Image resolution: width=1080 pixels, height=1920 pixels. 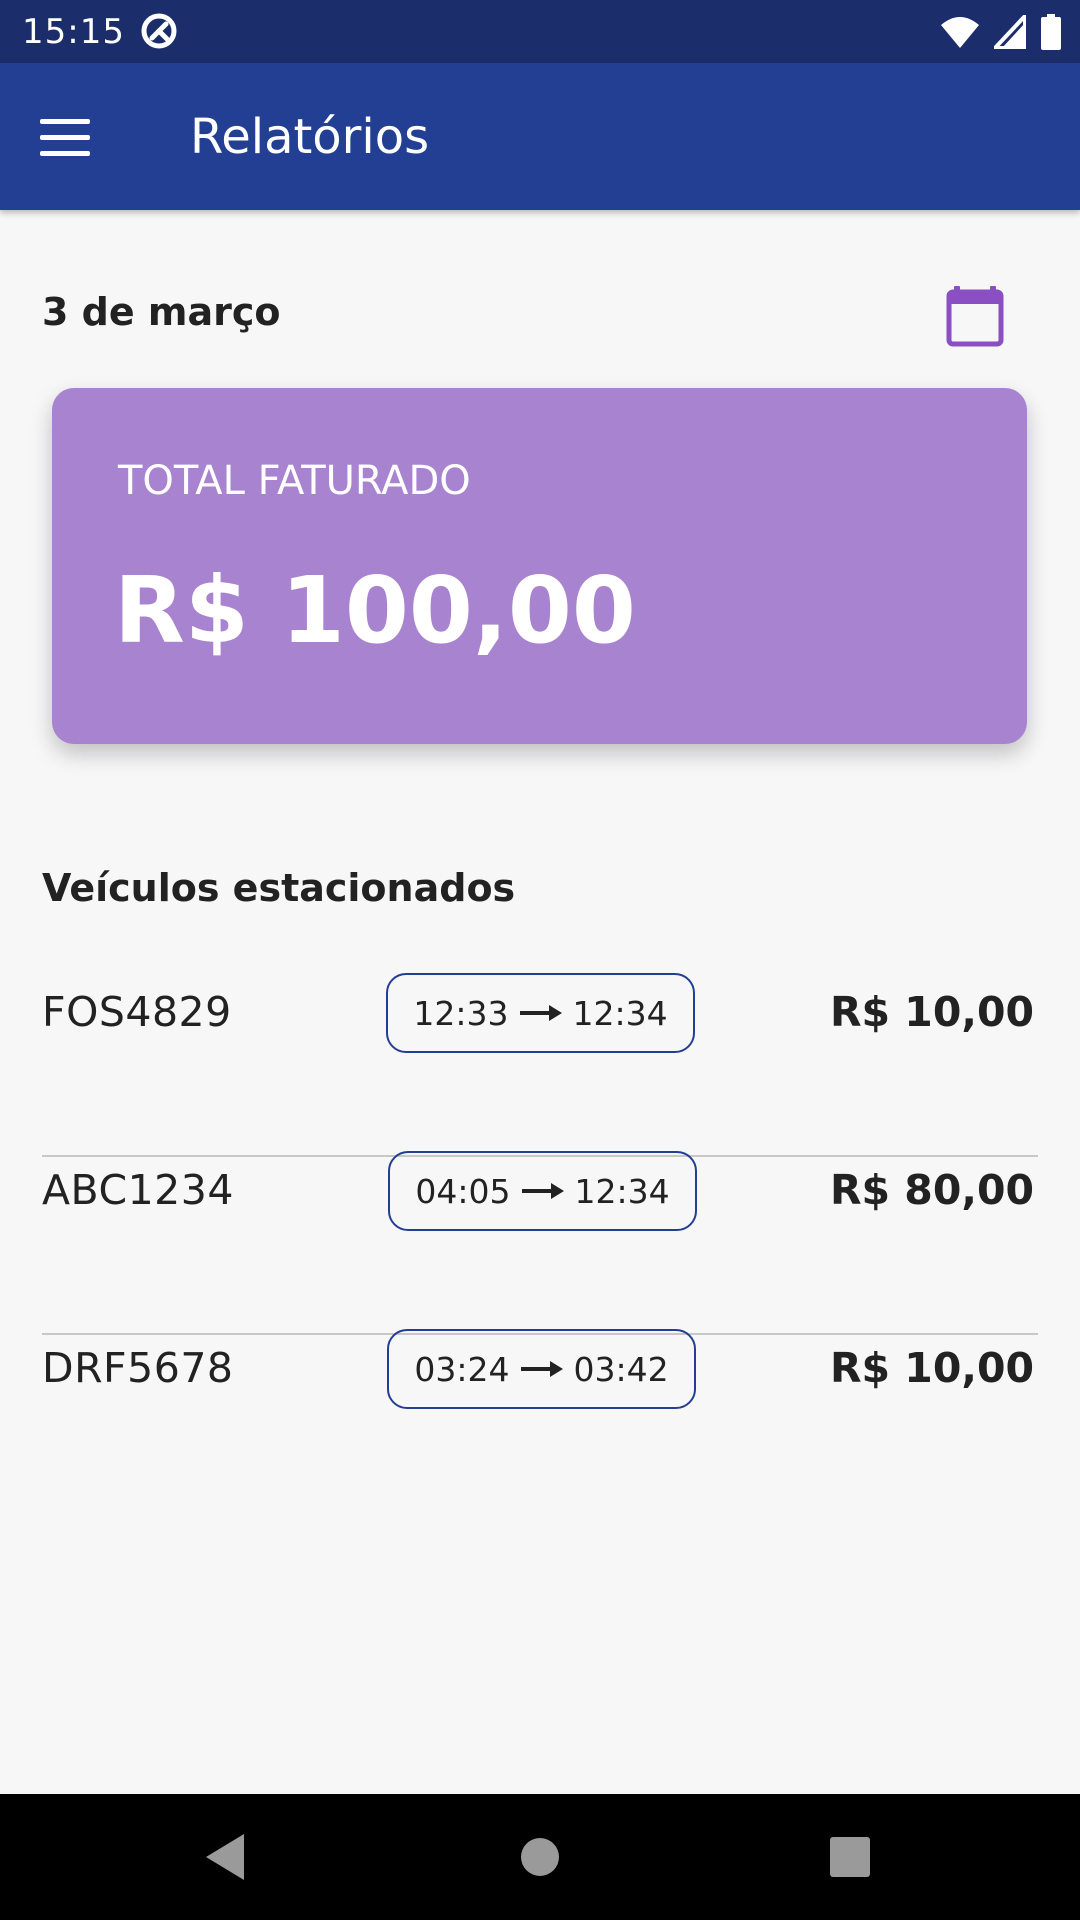 I want to click on calendar-icon, so click(x=975, y=316).